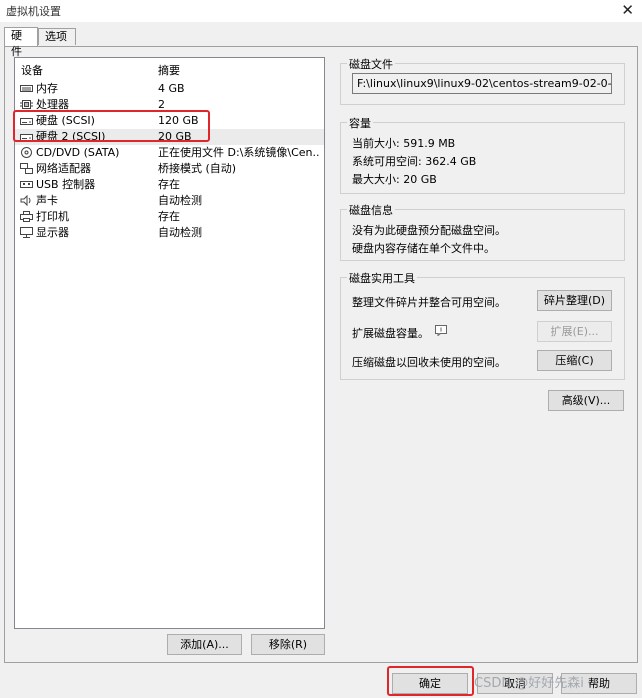 The width and height of the screenshot is (642, 698). Describe the element at coordinates (371, 64) in the screenshot. I see `disk-file-title: 磁盘文件` at that location.